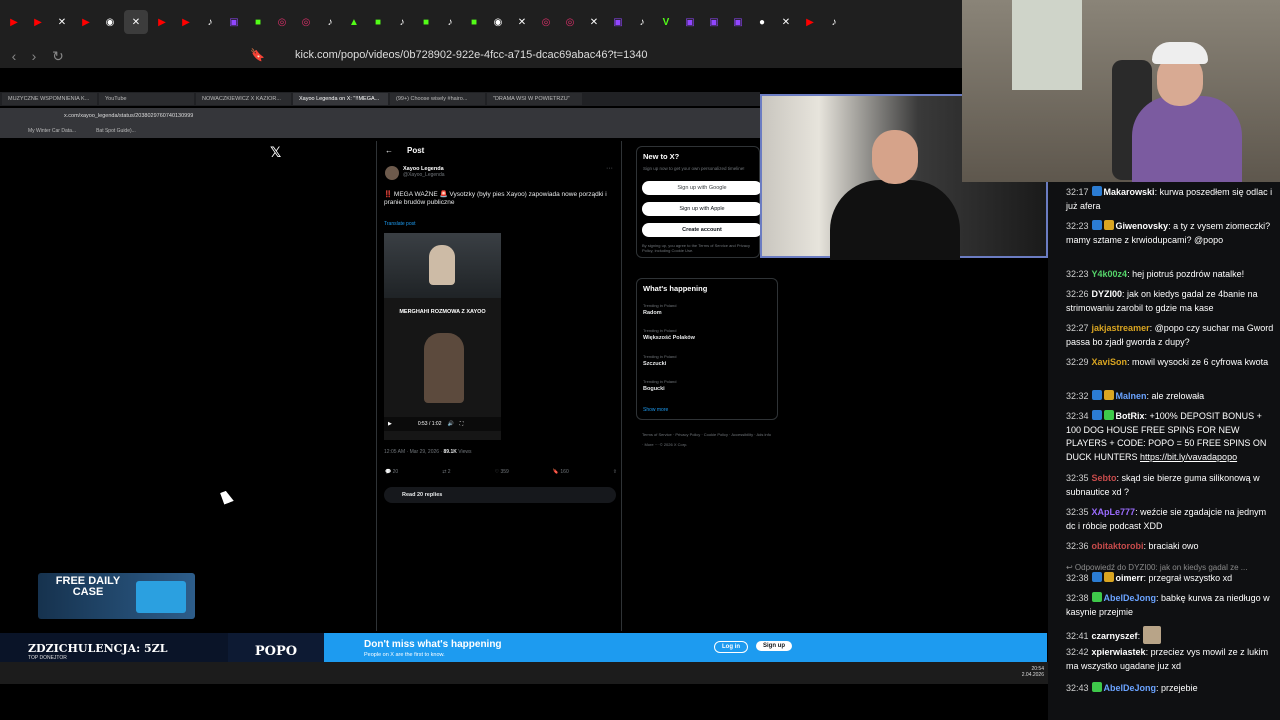 Image resolution: width=1280 pixels, height=720 pixels. I want to click on blue-badge-icon, so click(1096, 225).